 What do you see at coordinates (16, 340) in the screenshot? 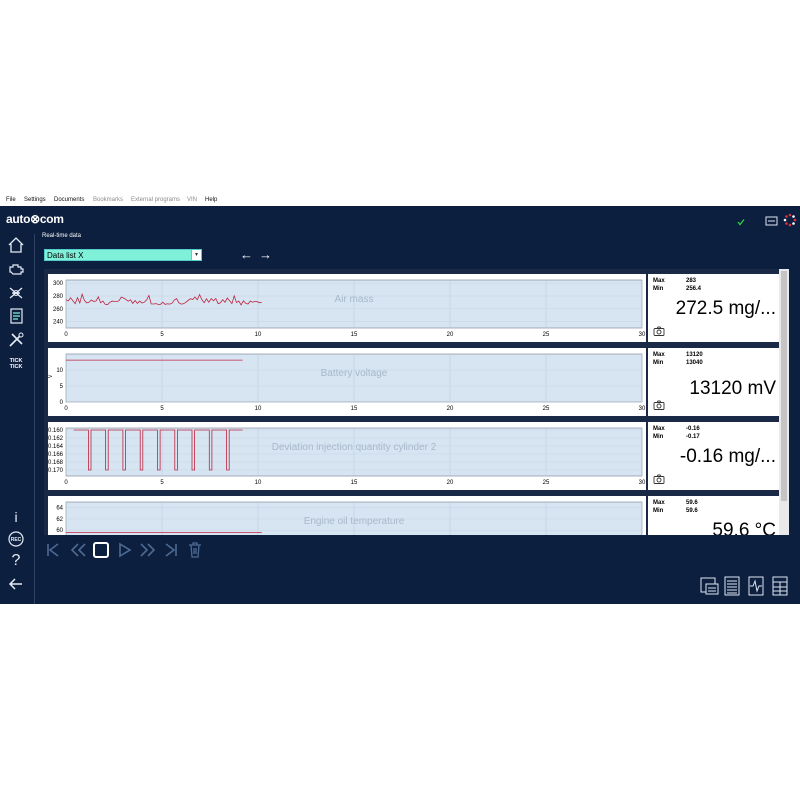
I see `tools-icon` at bounding box center [16, 340].